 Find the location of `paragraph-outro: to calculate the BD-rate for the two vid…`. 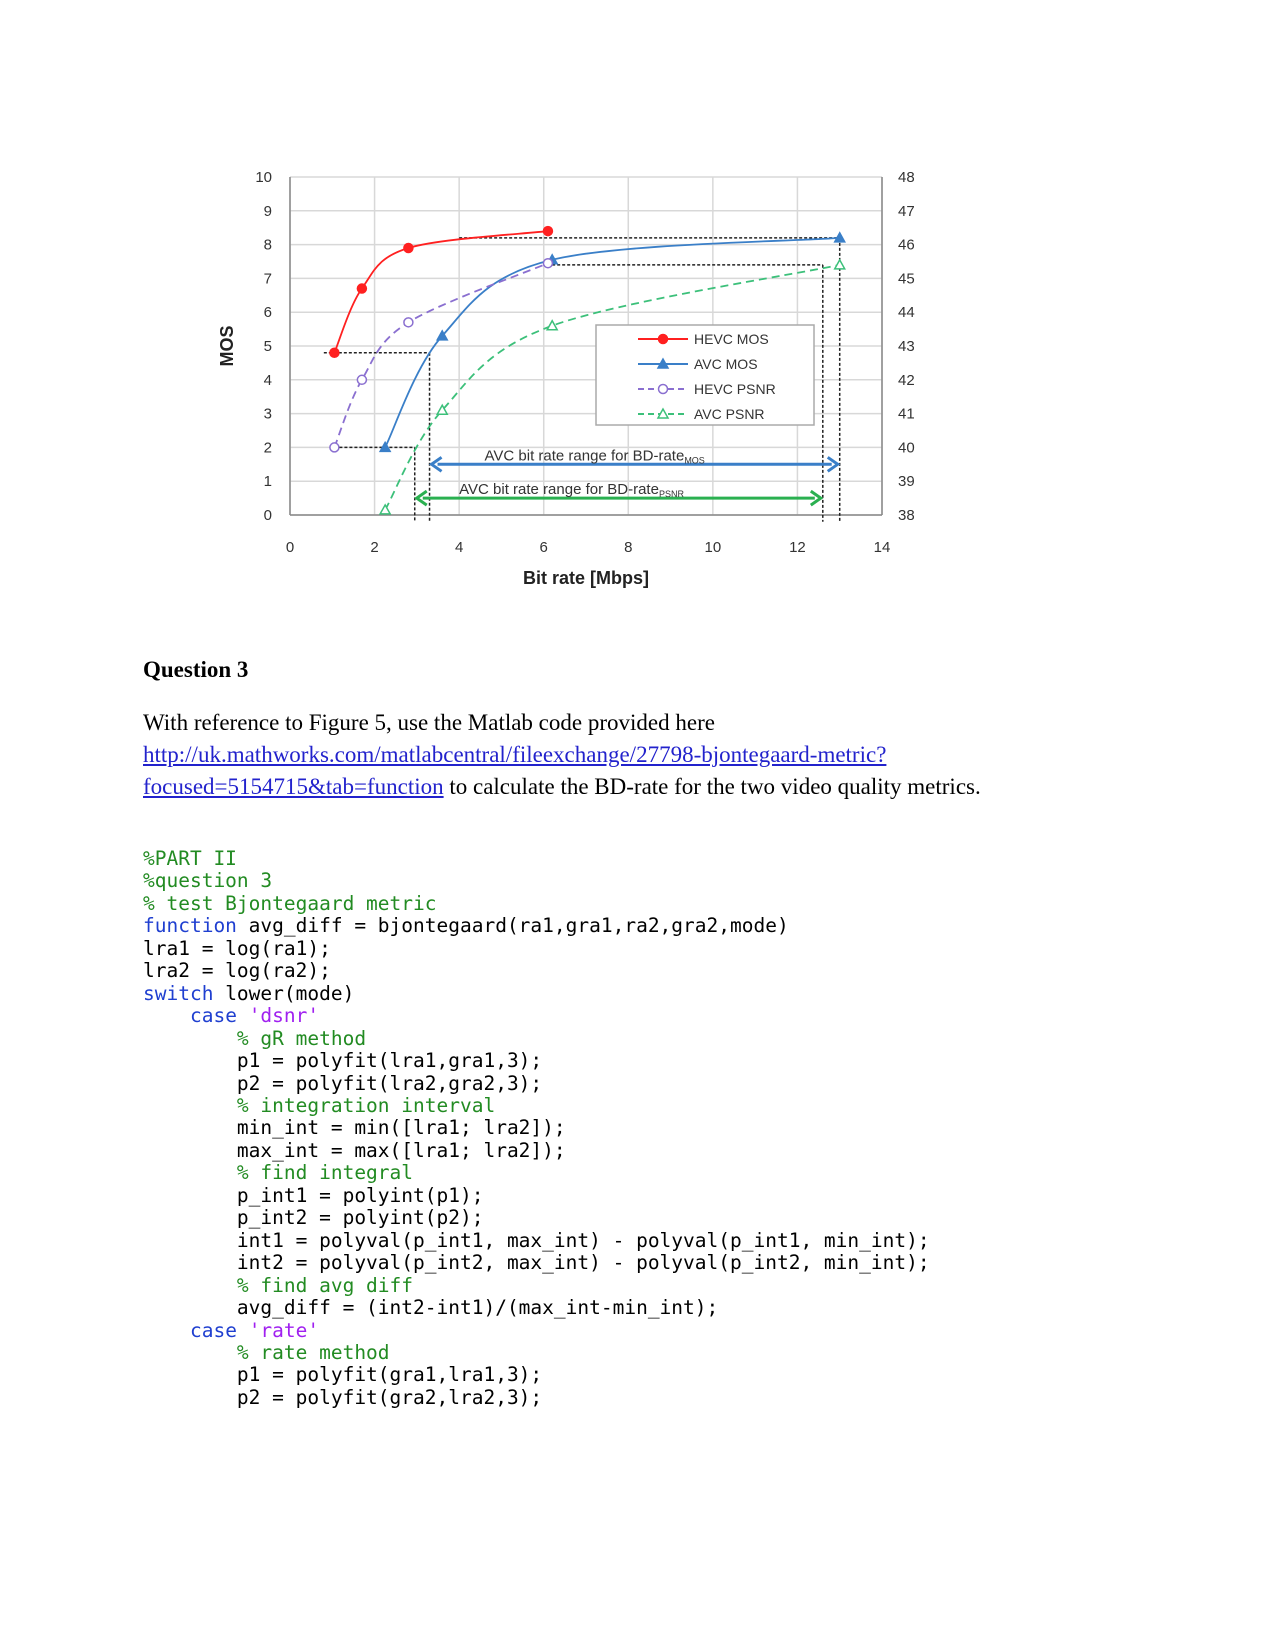

paragraph-outro: to calculate the BD-rate for the two vid… is located at coordinates (712, 786).